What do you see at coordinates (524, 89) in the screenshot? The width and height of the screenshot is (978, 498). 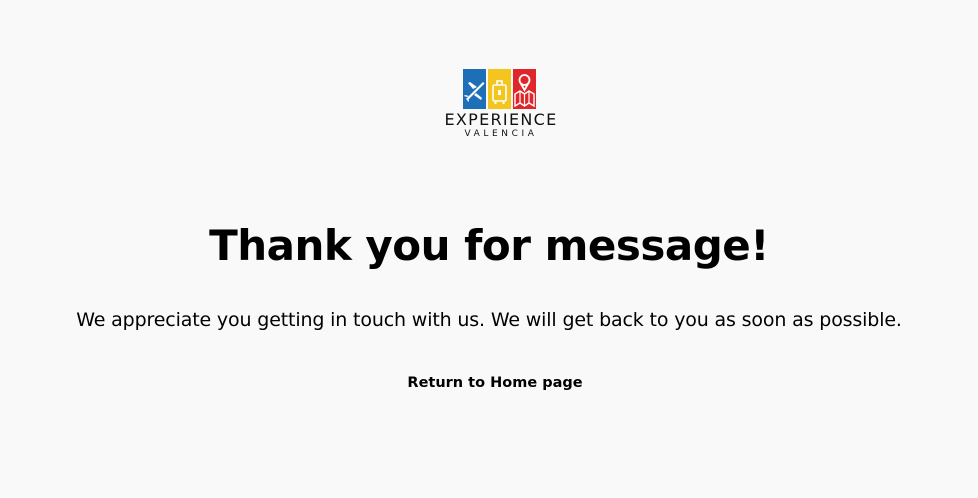 I see `map-pin-icon` at bounding box center [524, 89].